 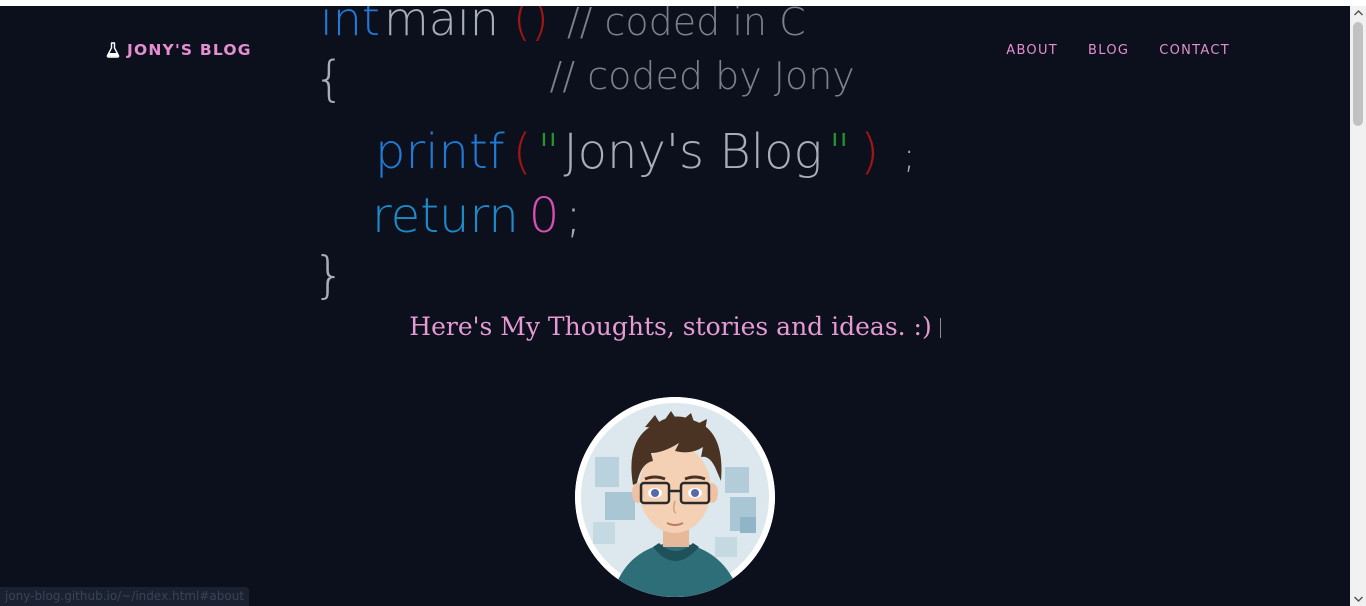 I want to click on page-scrollbar, so click(x=1358, y=306).